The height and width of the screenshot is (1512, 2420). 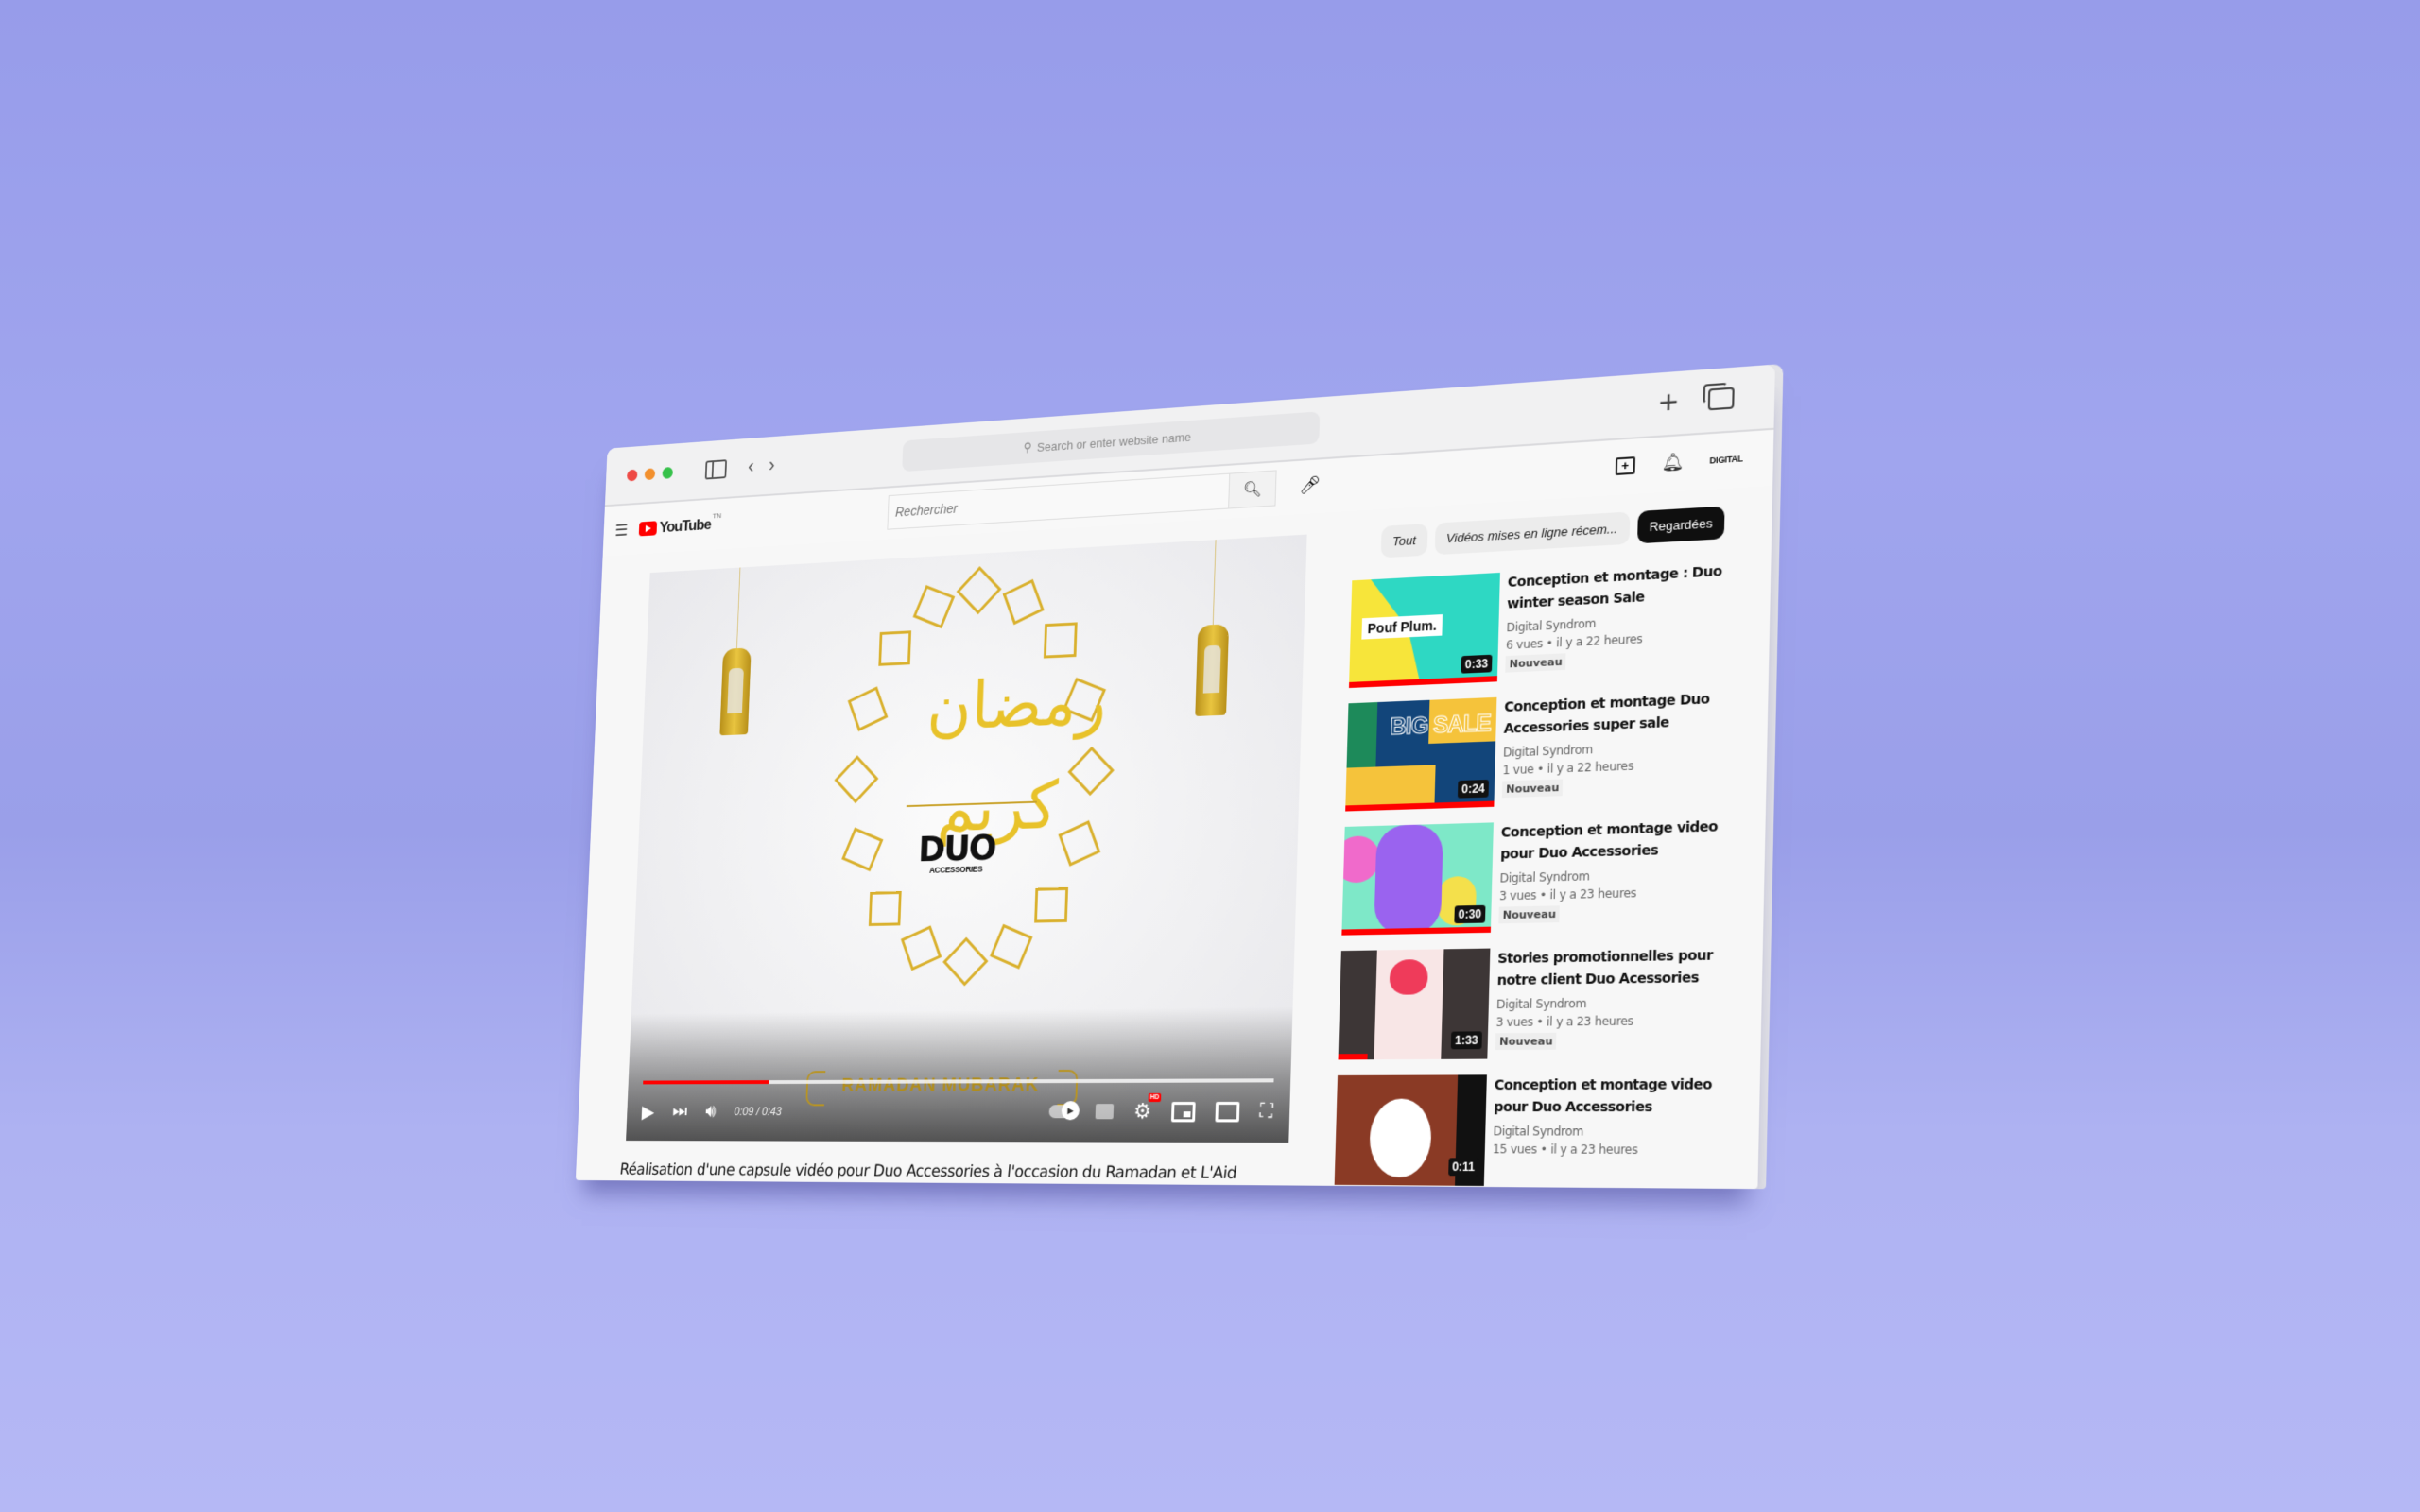 What do you see at coordinates (1027, 447) in the screenshot?
I see `search-icon: ⚲` at bounding box center [1027, 447].